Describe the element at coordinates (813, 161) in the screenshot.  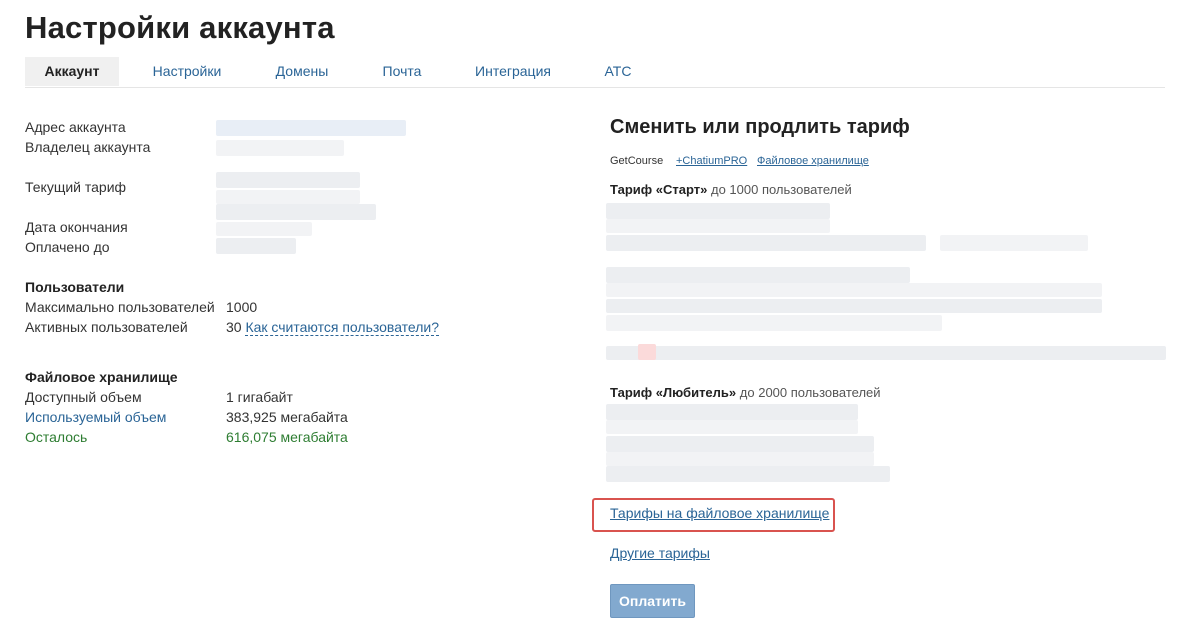
I see `product-link-file-storage: Файловое хранилище` at that location.